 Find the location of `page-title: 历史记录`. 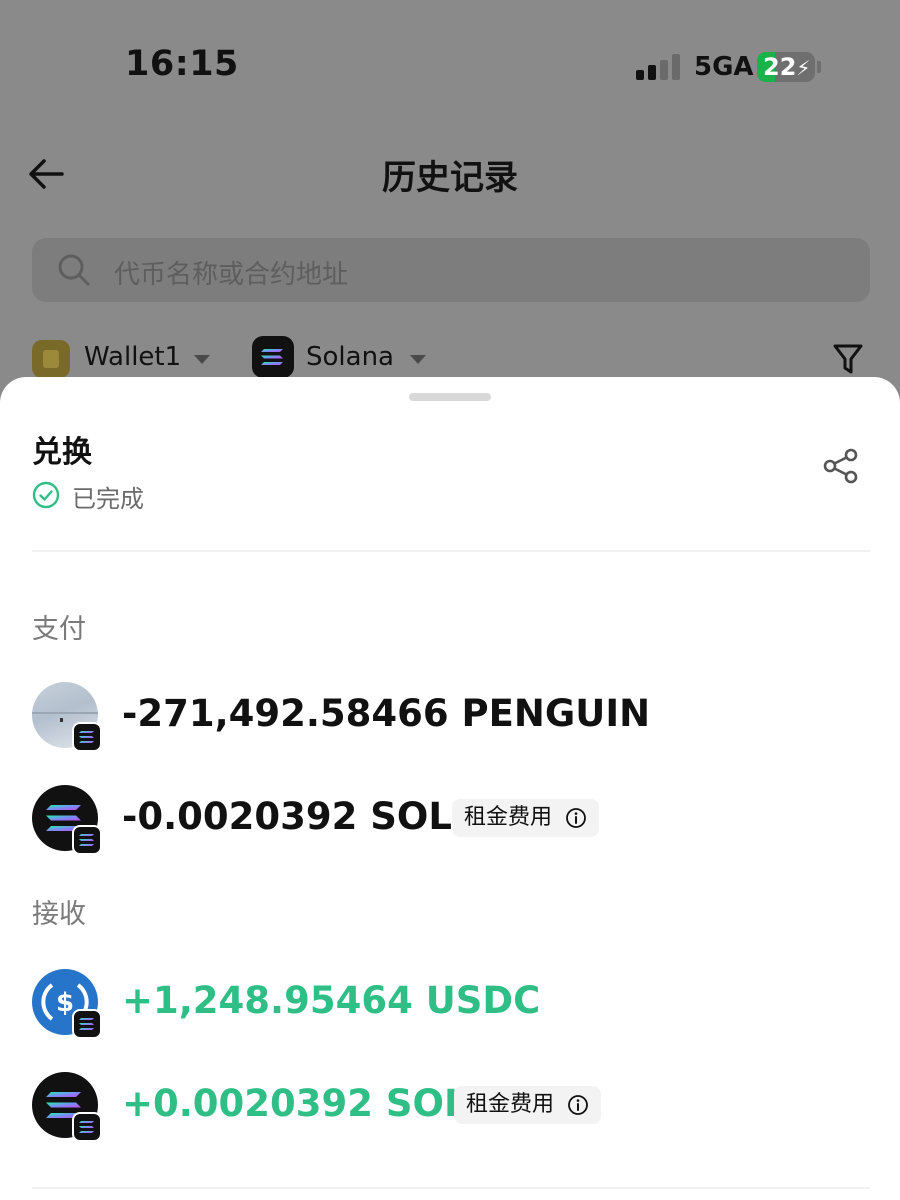

page-title: 历史记录 is located at coordinates (450, 178).